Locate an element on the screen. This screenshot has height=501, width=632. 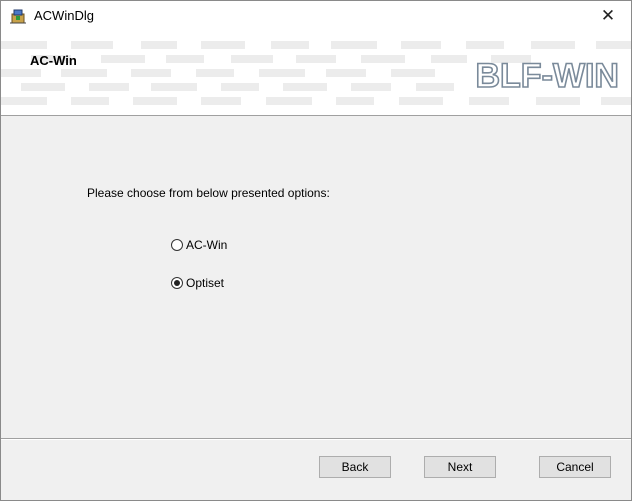
close-button: ✕ is located at coordinates (608, 16).